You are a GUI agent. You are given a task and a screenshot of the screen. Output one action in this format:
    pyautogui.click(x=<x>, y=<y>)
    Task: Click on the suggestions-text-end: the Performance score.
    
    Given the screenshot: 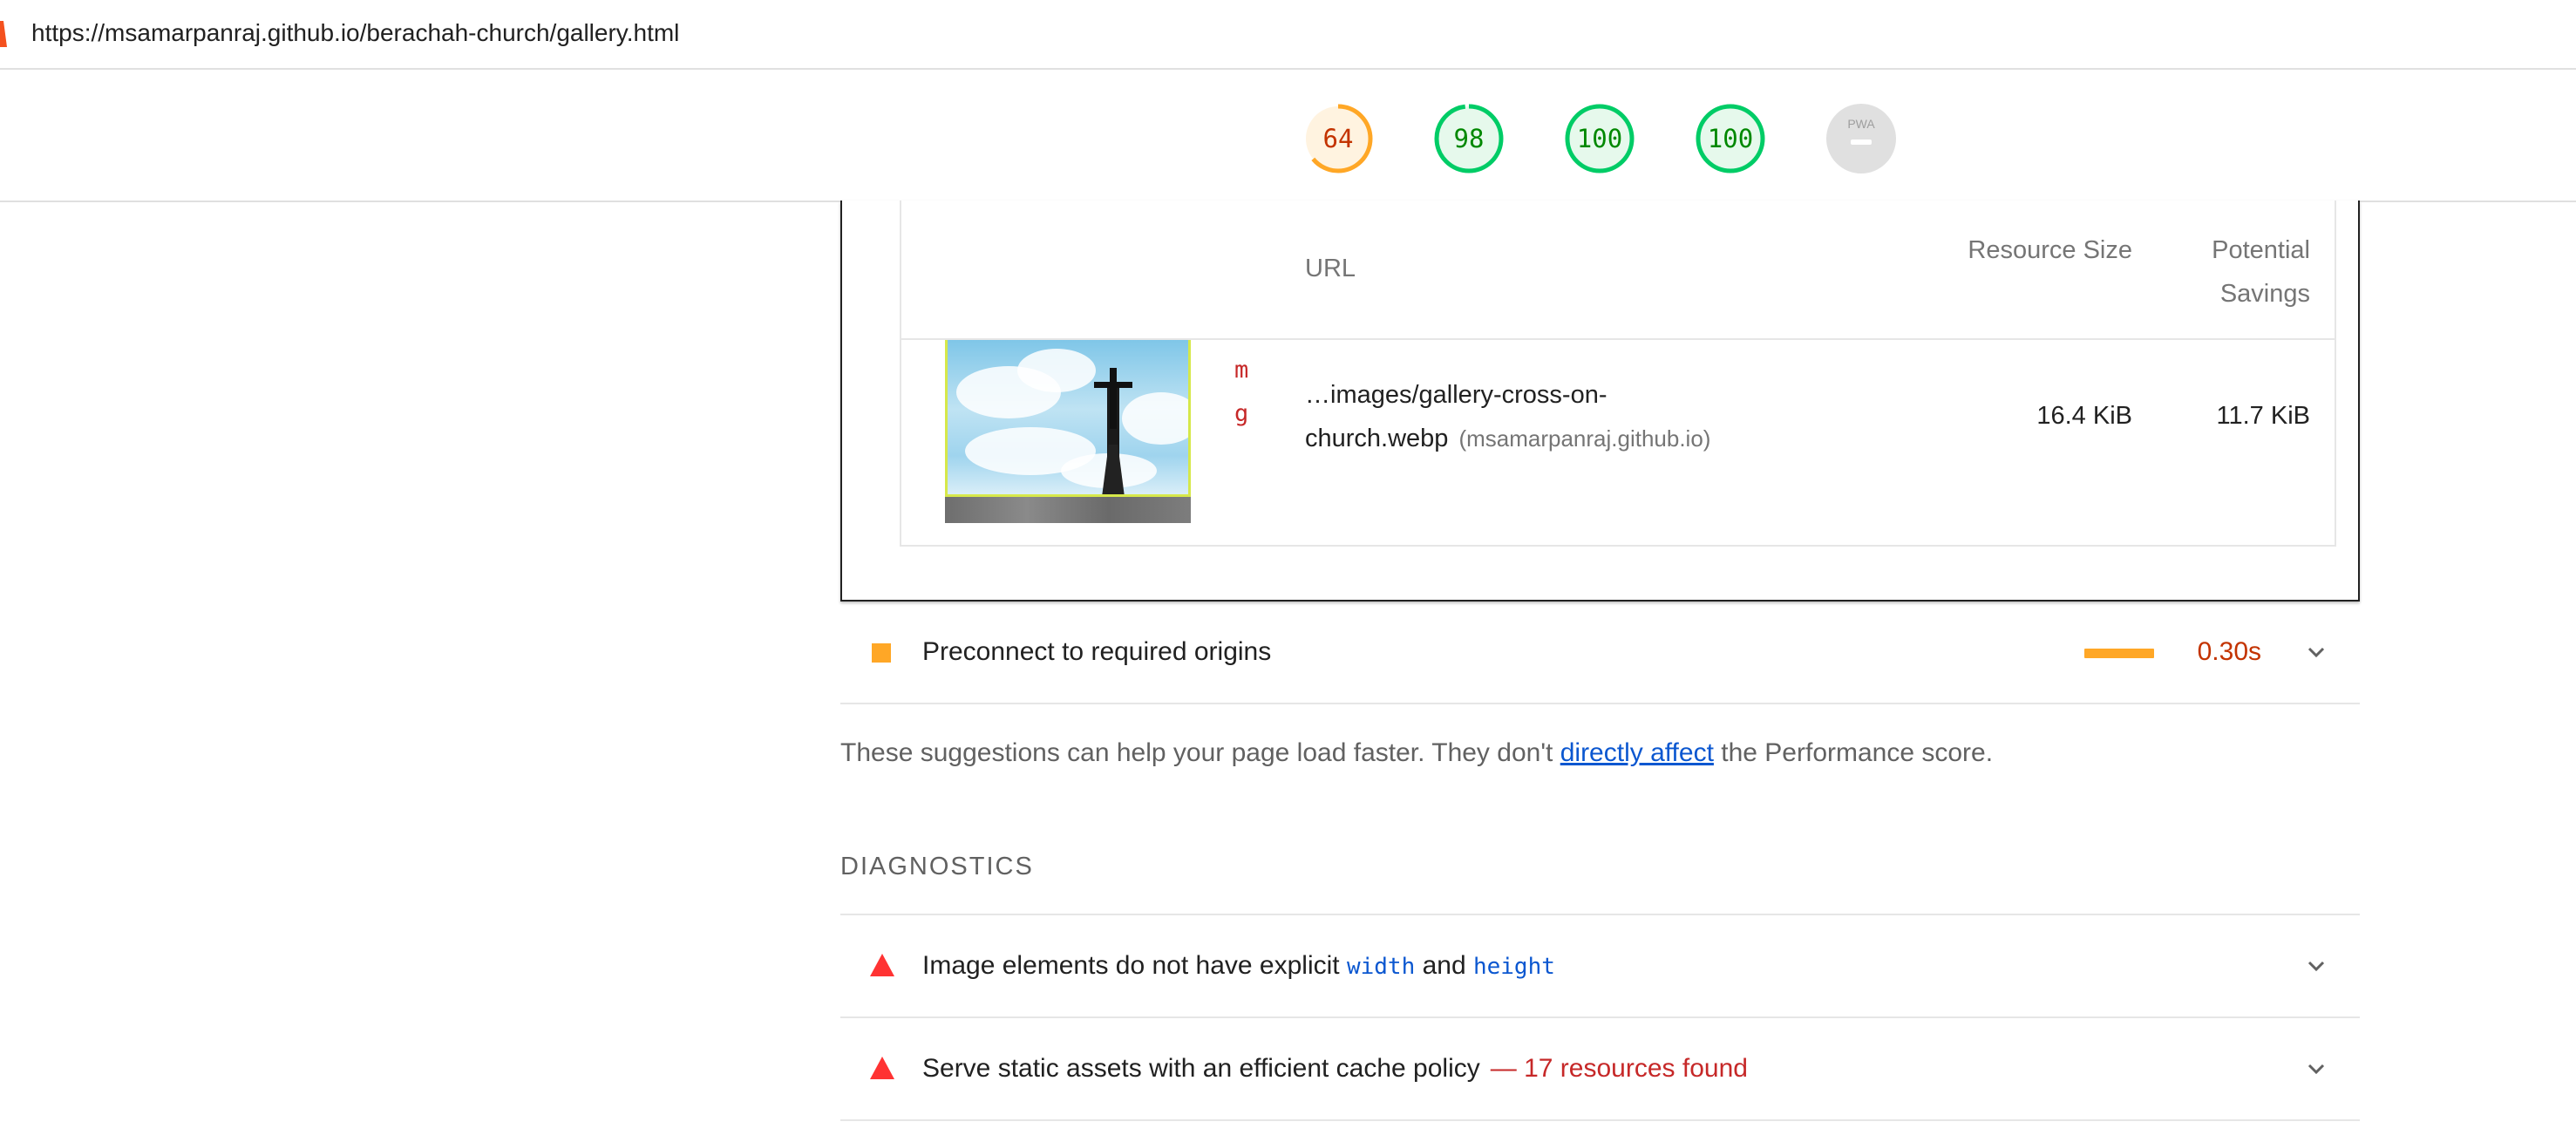 What is the action you would take?
    pyautogui.click(x=1853, y=752)
    